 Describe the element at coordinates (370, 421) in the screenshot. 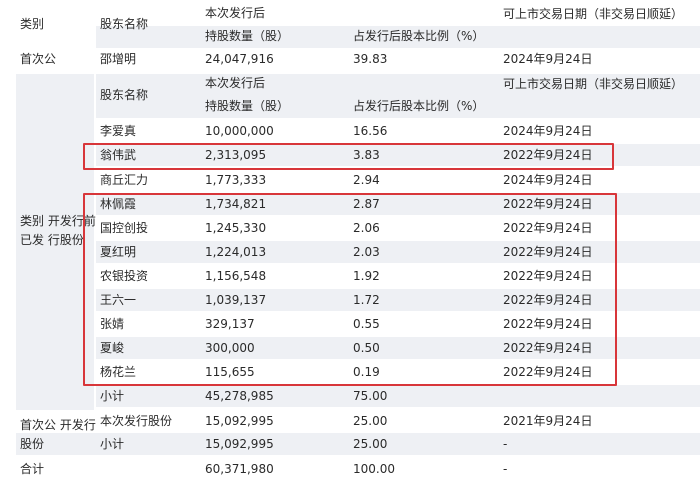

I see `ipo-issue-ratio: 25.00` at that location.